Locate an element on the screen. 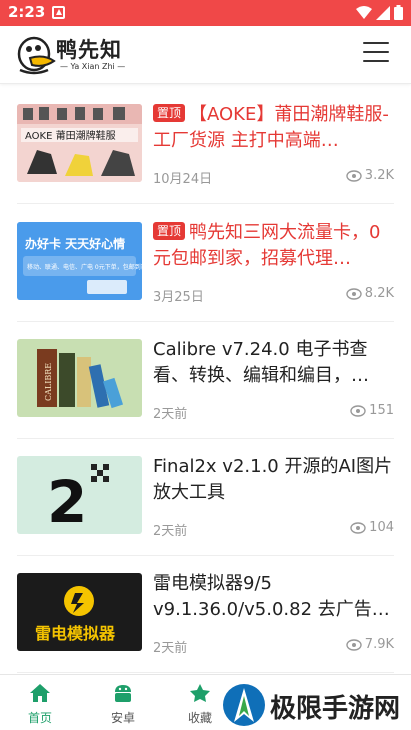 The width and height of the screenshot is (411, 730). app-header: 鸭先知 — Ya Xian Zhi — is located at coordinates (205, 55).